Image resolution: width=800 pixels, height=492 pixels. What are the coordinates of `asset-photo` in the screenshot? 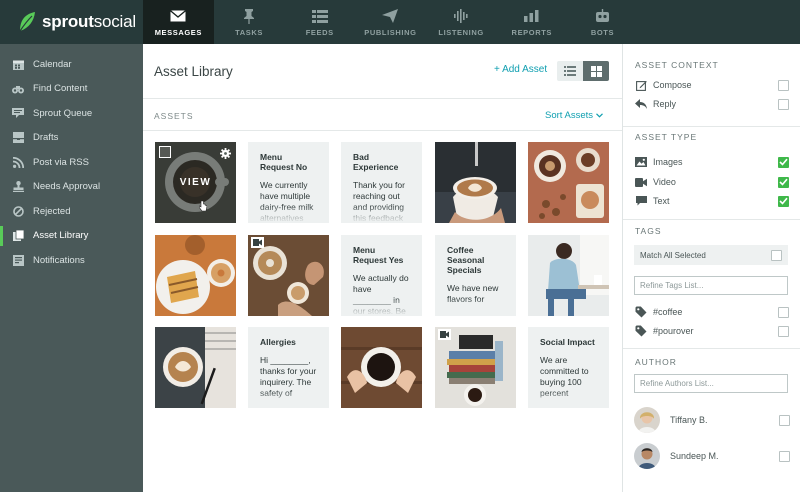 It's located at (381, 367).